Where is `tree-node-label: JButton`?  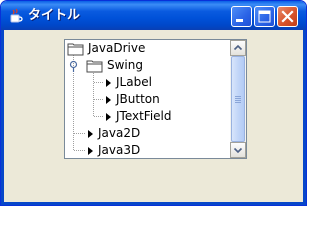 tree-node-label: JButton is located at coordinates (138, 99).